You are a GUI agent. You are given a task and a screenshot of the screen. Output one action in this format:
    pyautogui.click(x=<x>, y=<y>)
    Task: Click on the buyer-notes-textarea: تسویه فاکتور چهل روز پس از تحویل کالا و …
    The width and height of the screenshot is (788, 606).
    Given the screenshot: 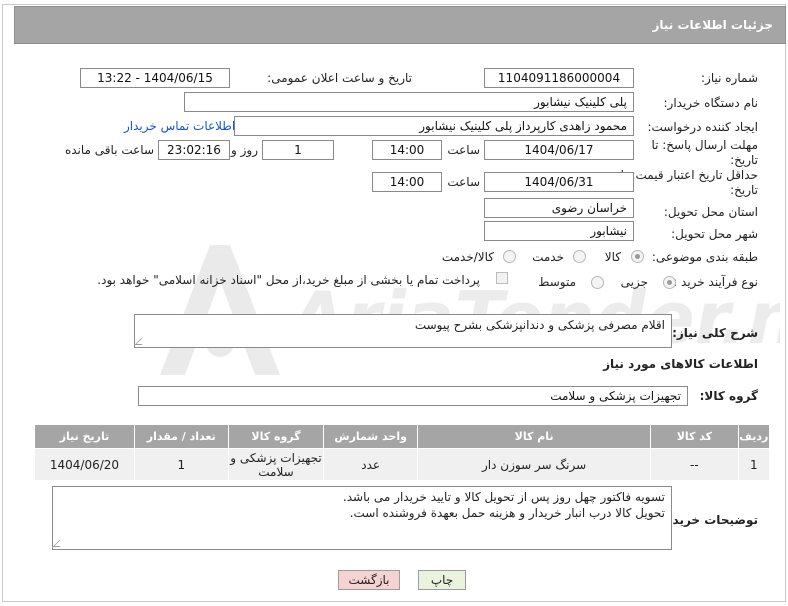 What is the action you would take?
    pyautogui.click(x=362, y=518)
    